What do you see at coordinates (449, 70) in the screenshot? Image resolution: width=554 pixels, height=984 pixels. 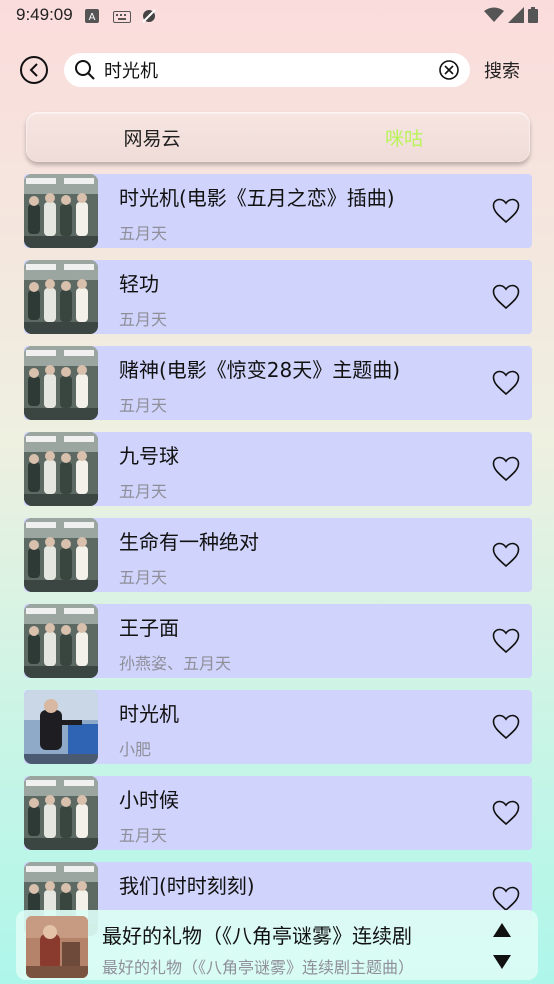 I see `clear-icon` at bounding box center [449, 70].